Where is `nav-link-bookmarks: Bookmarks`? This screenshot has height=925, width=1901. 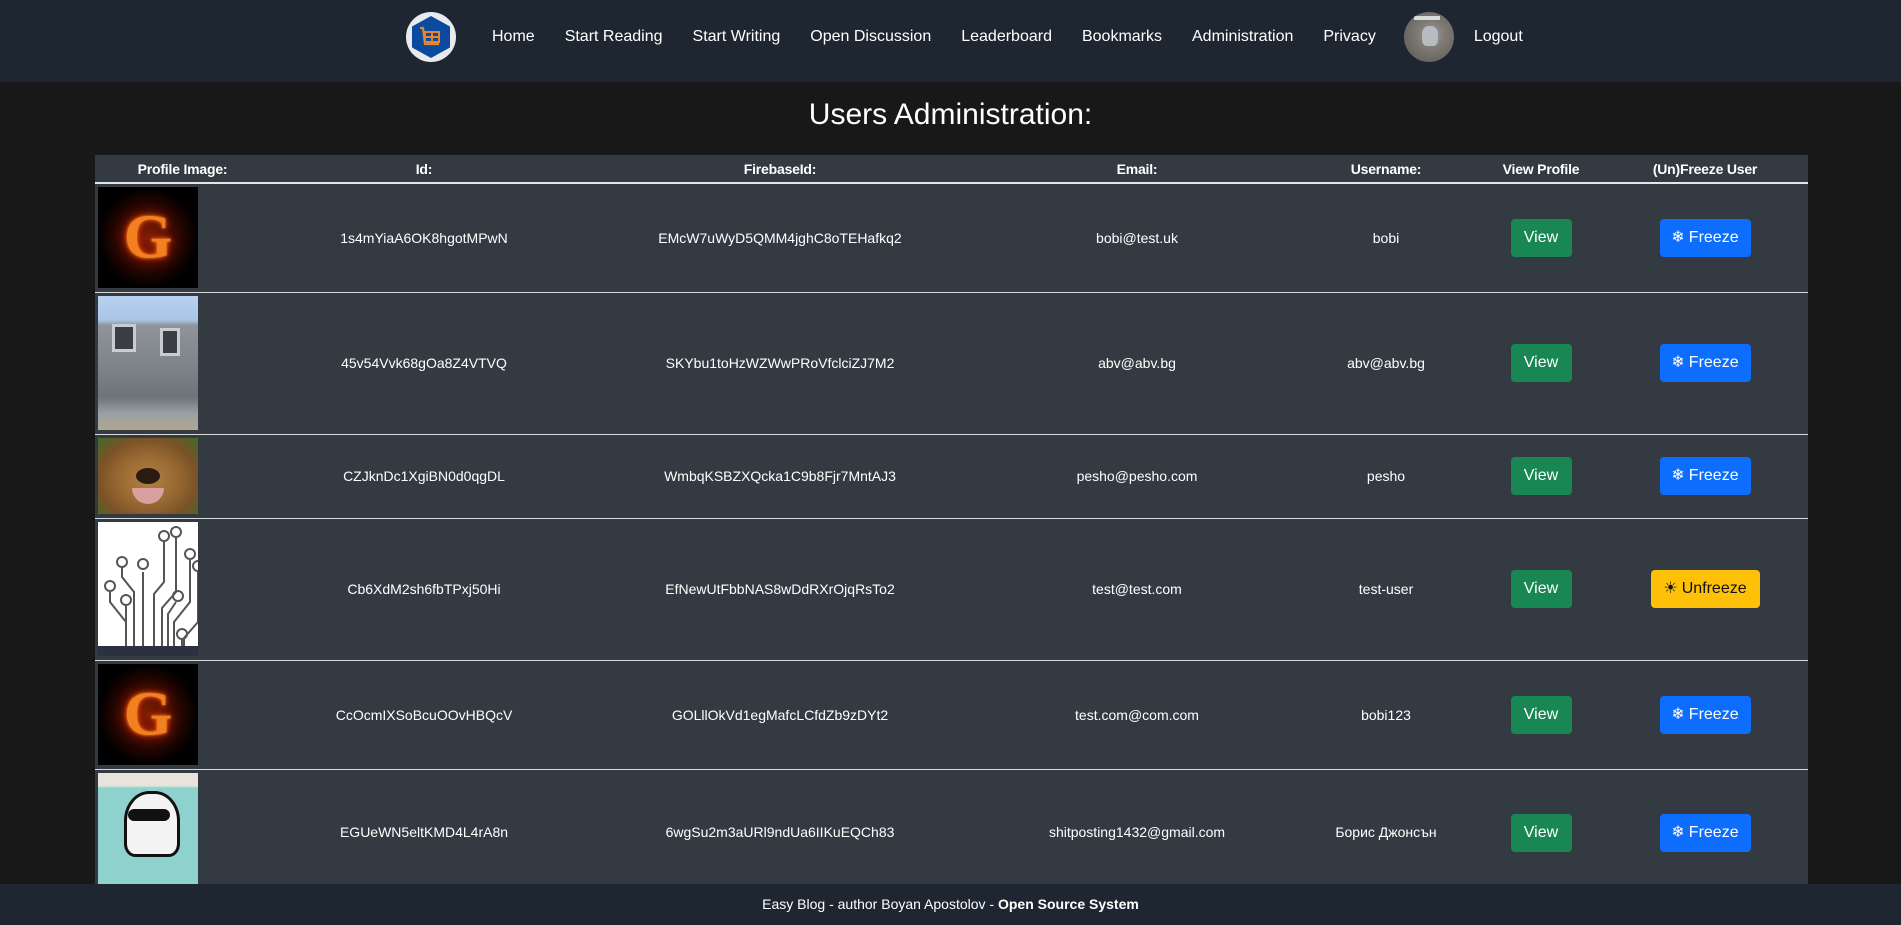 nav-link-bookmarks: Bookmarks is located at coordinates (1122, 37).